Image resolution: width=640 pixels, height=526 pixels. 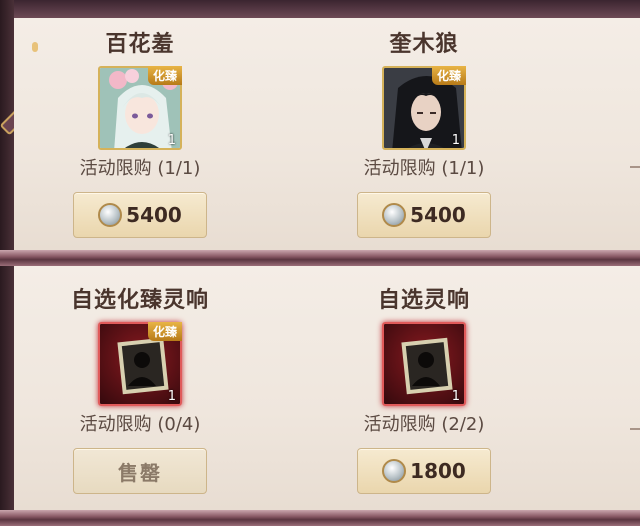 What do you see at coordinates (423, 300) in the screenshot?
I see `item-name: 自选灵响` at bounding box center [423, 300].